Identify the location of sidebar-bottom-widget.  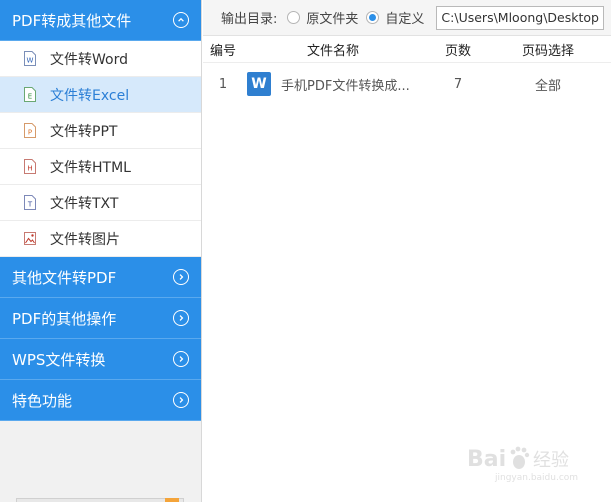
(100, 500).